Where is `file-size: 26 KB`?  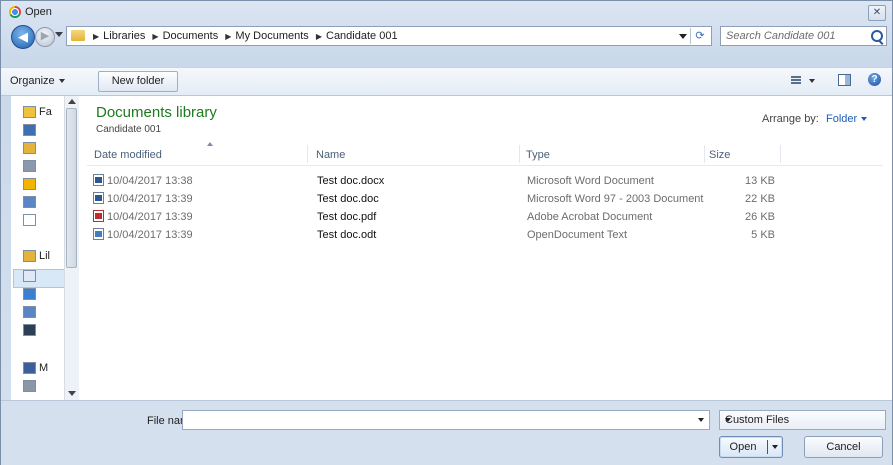
file-size: 26 KB is located at coordinates (760, 217).